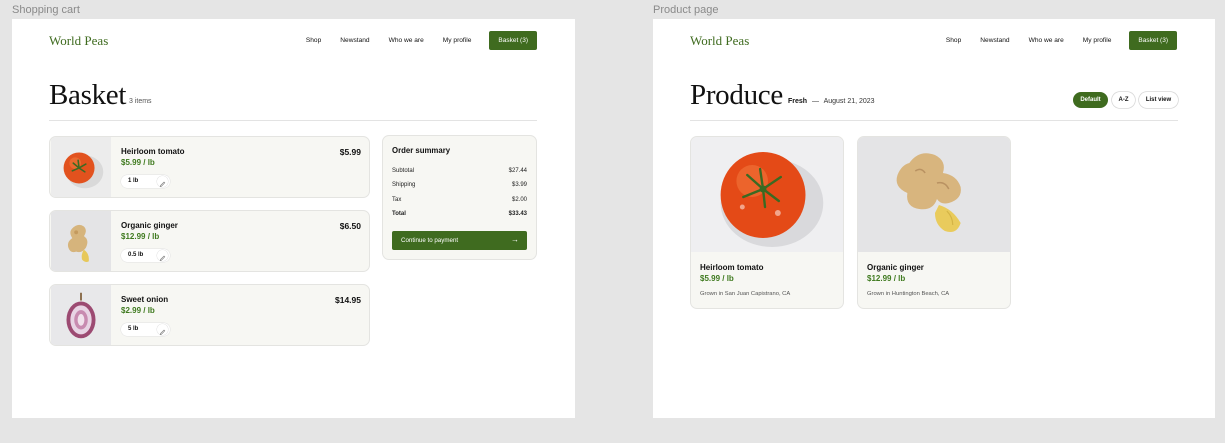 This screenshot has height=443, width=1225. What do you see at coordinates (519, 200) in the screenshot?
I see `summary-value: $2.00` at bounding box center [519, 200].